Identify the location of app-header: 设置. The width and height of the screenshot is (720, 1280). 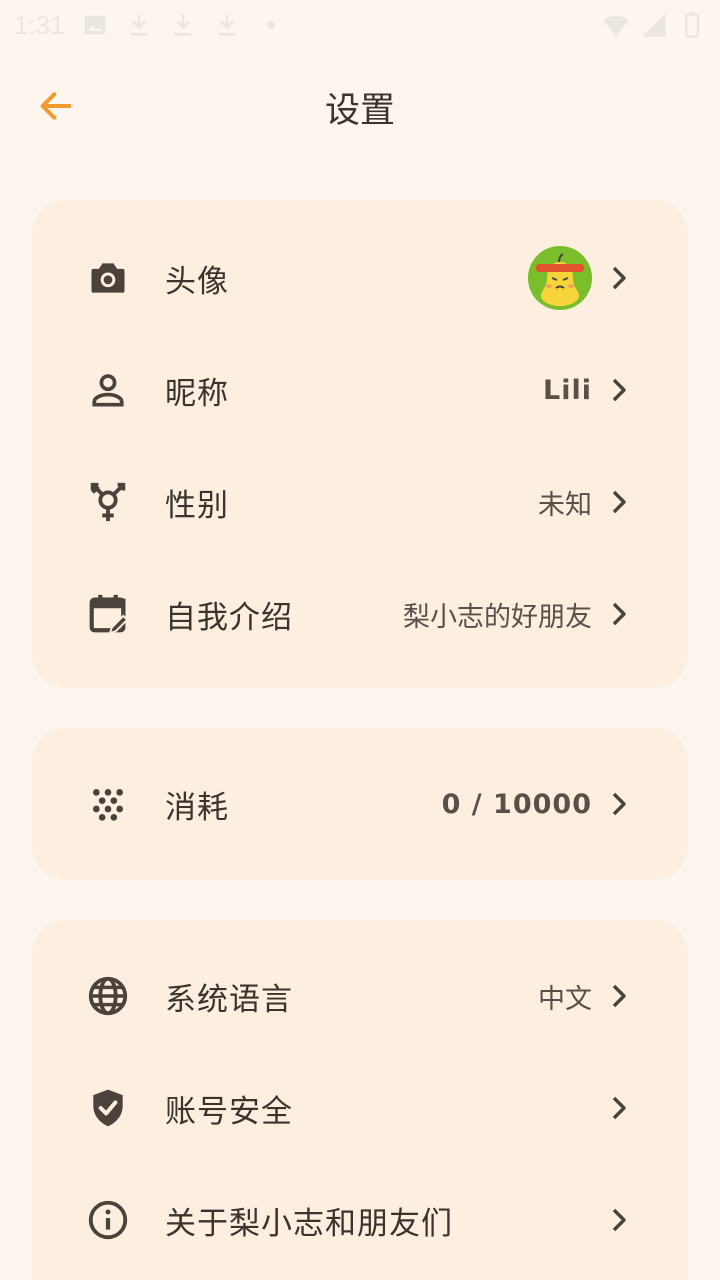
(360, 106).